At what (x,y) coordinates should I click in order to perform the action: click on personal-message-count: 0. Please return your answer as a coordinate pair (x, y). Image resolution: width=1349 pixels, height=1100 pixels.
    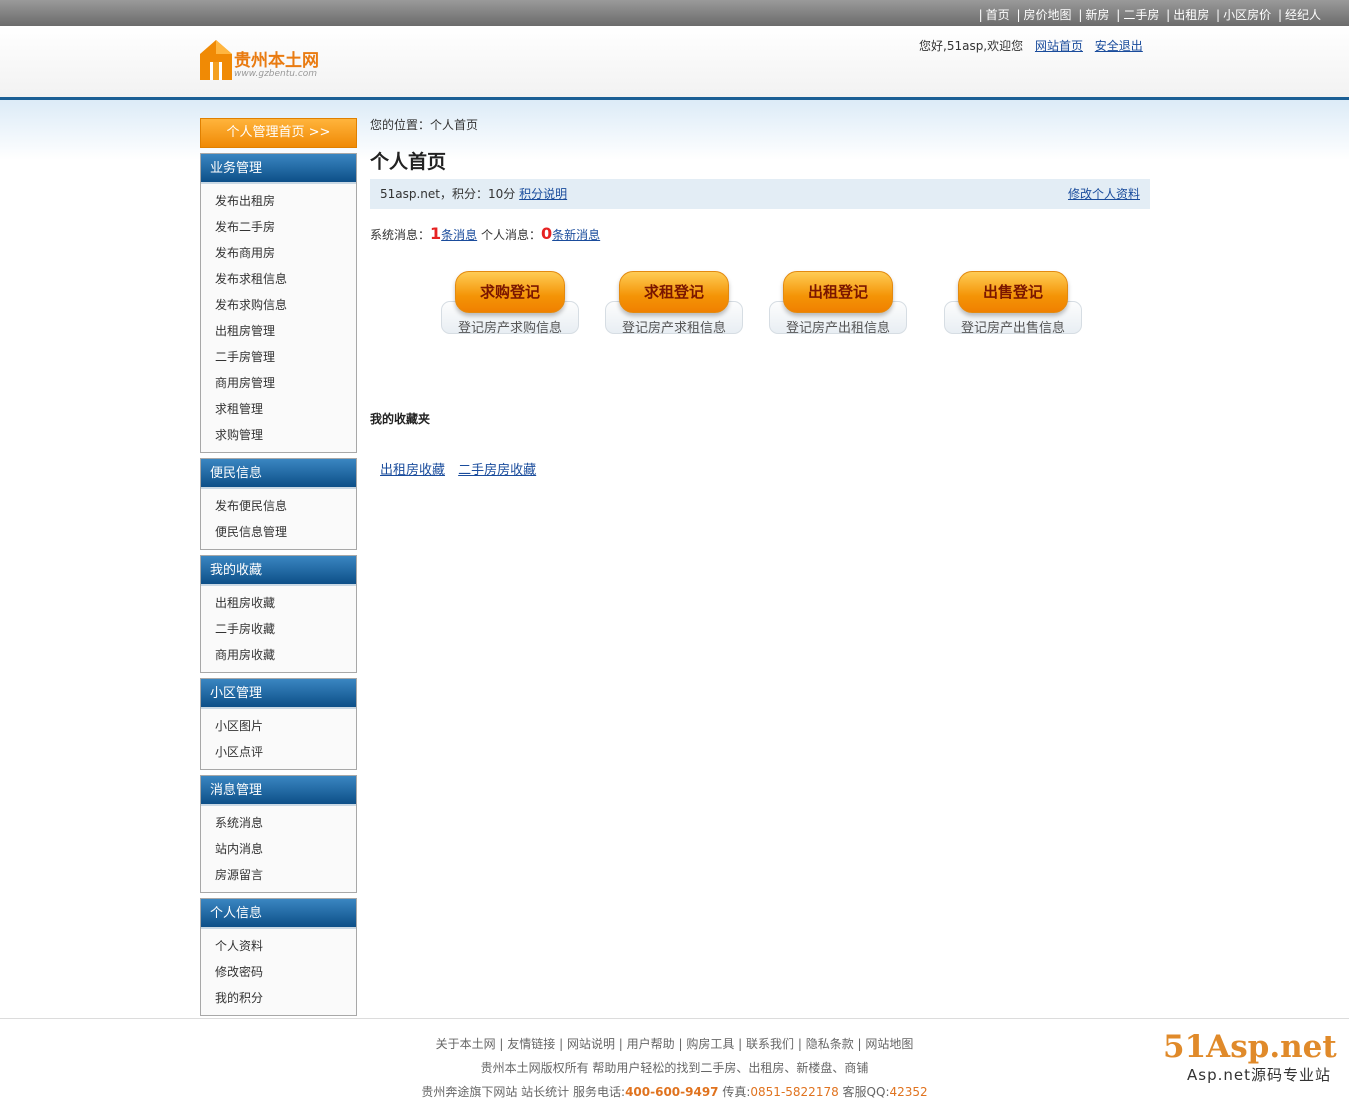
    Looking at the image, I should click on (546, 233).